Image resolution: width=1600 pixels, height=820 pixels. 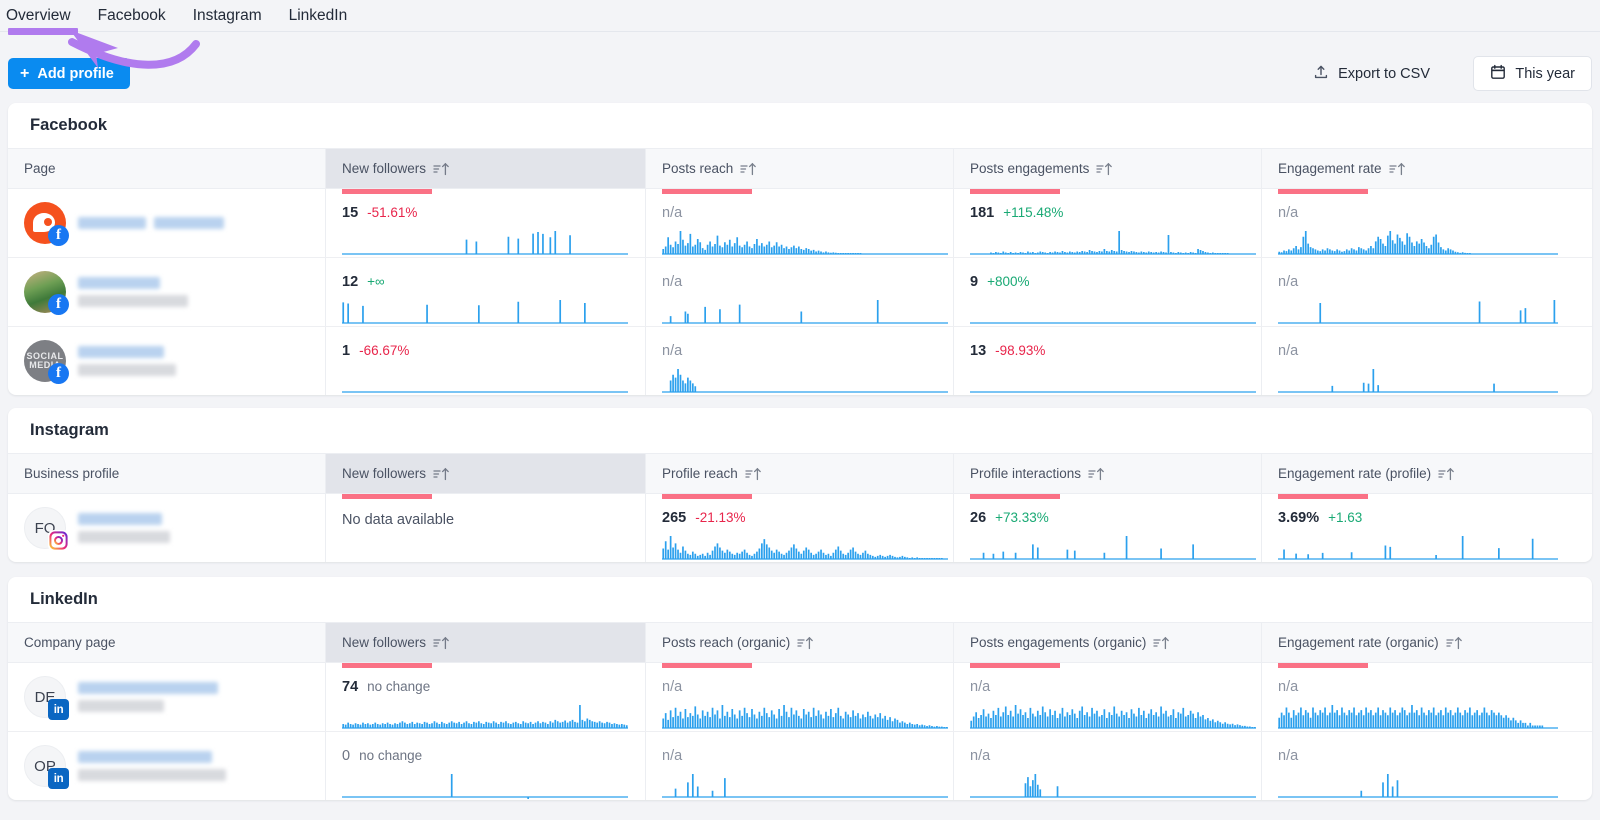 What do you see at coordinates (486, 361) in the screenshot?
I see `metric-cell-new-followers: 1 -66.67%` at bounding box center [486, 361].